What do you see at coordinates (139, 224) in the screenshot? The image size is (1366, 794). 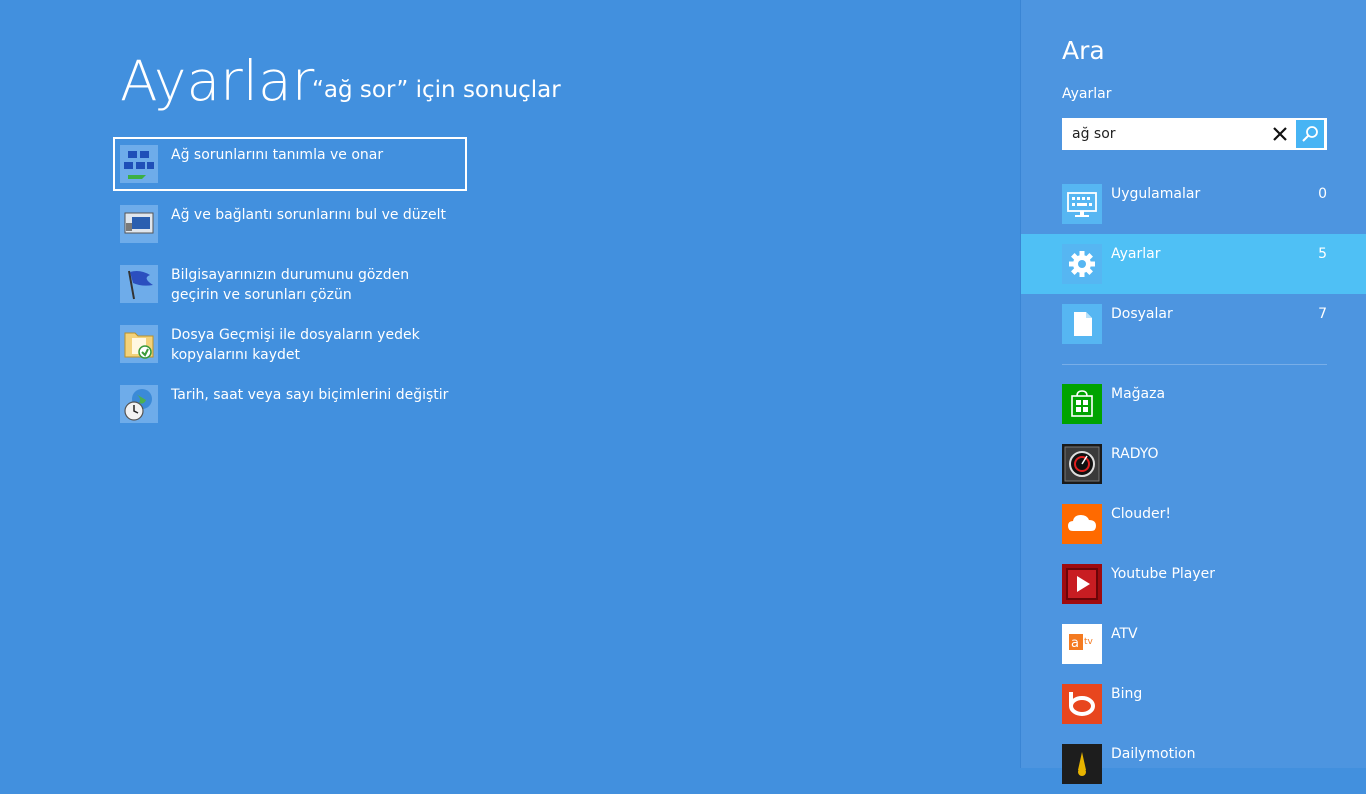 I see `computer-network-icon` at bounding box center [139, 224].